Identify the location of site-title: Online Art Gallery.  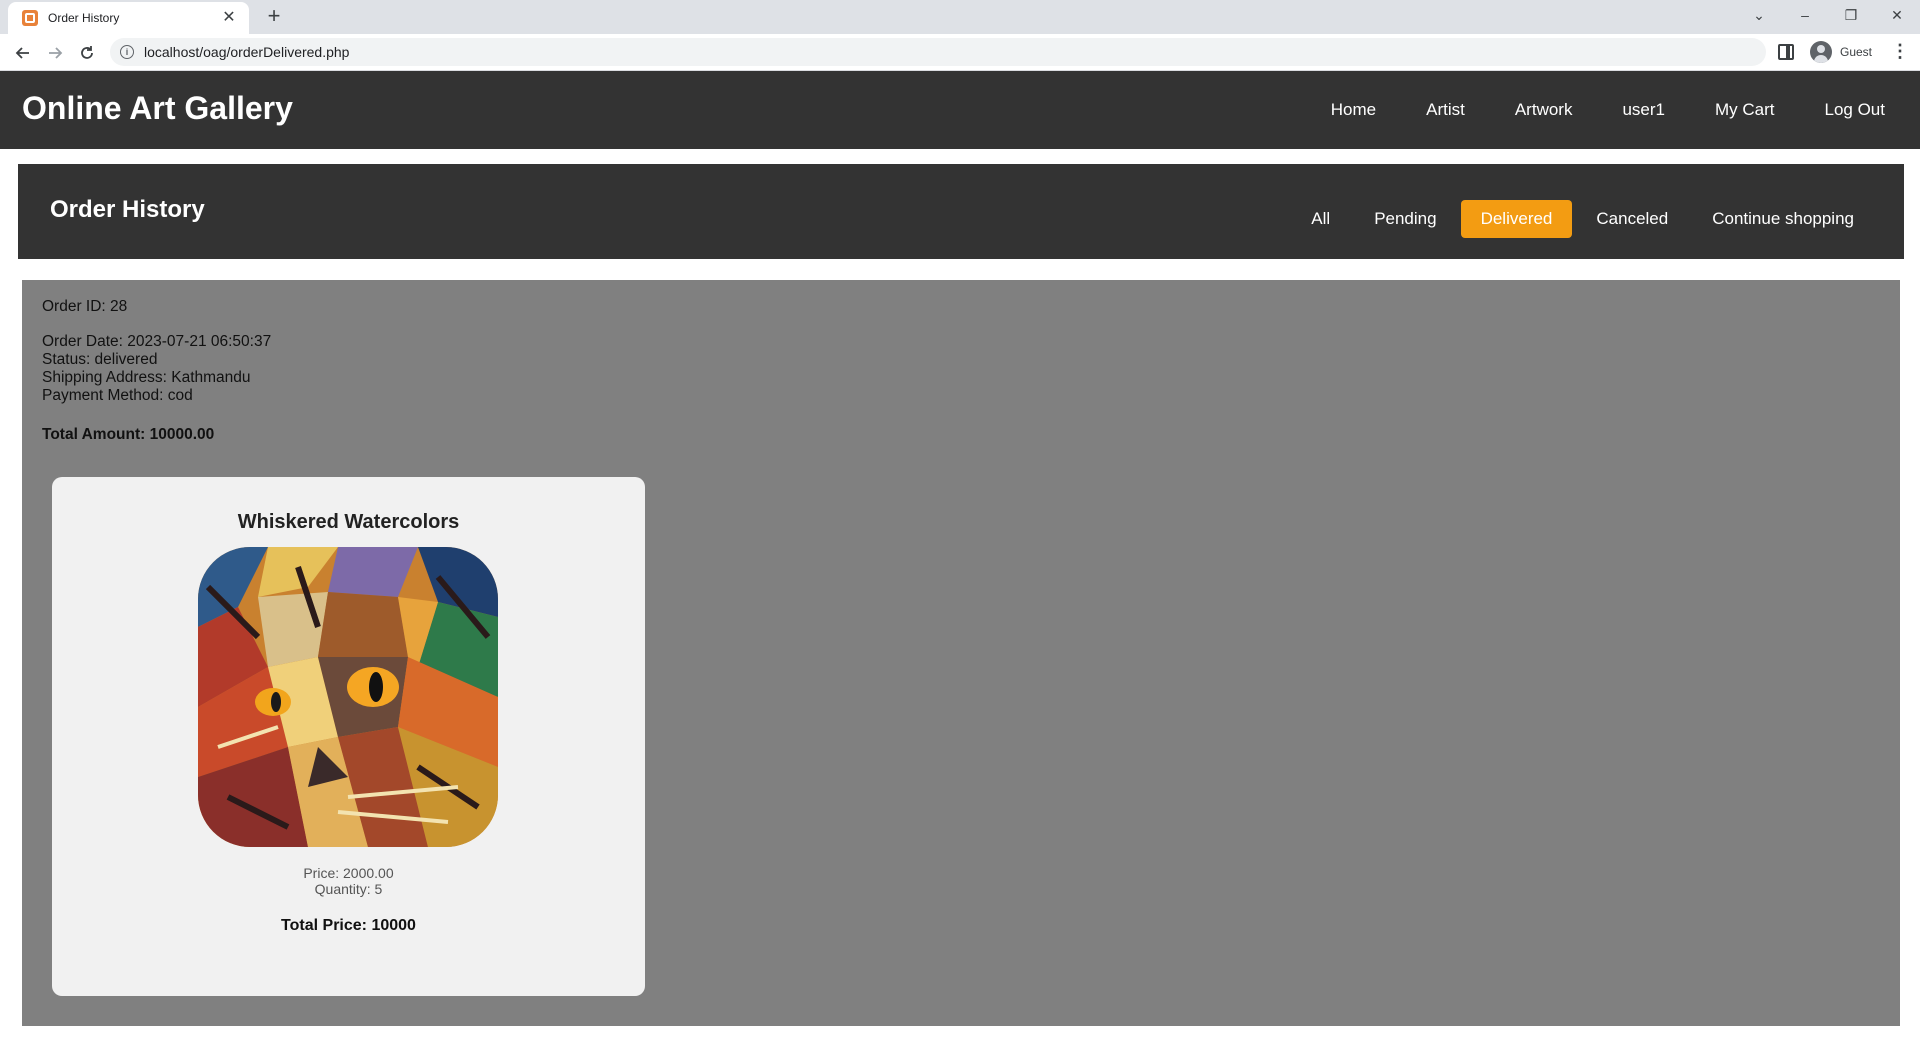
(157, 108).